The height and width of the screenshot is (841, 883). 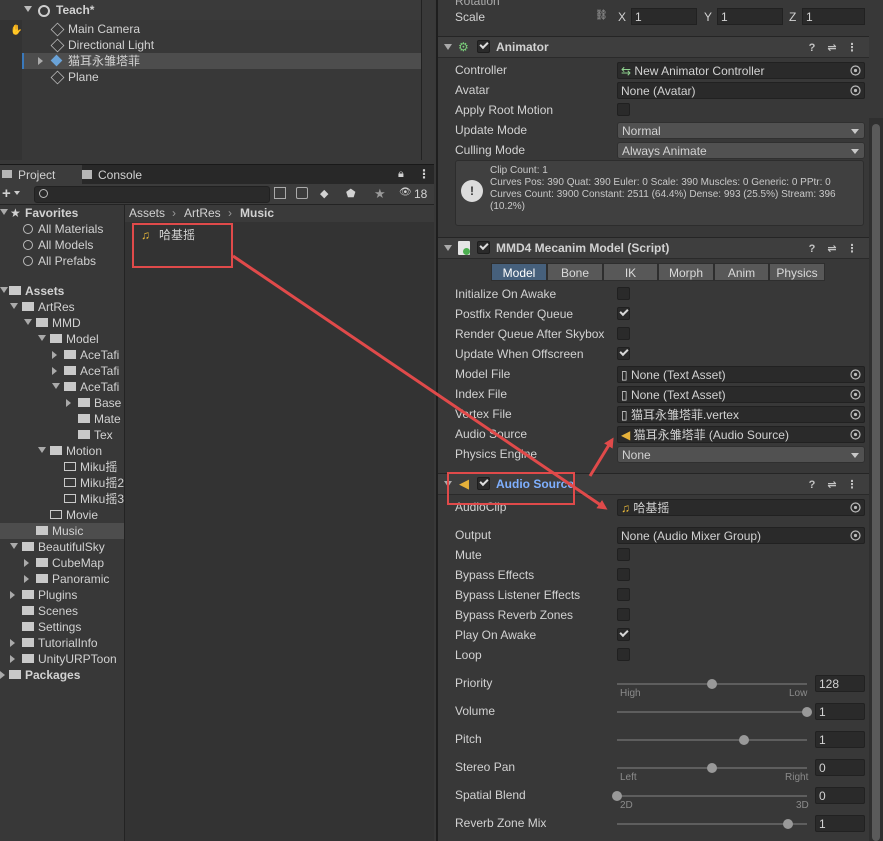 I want to click on arrow-to-audioclip, so click(x=420, y=382).